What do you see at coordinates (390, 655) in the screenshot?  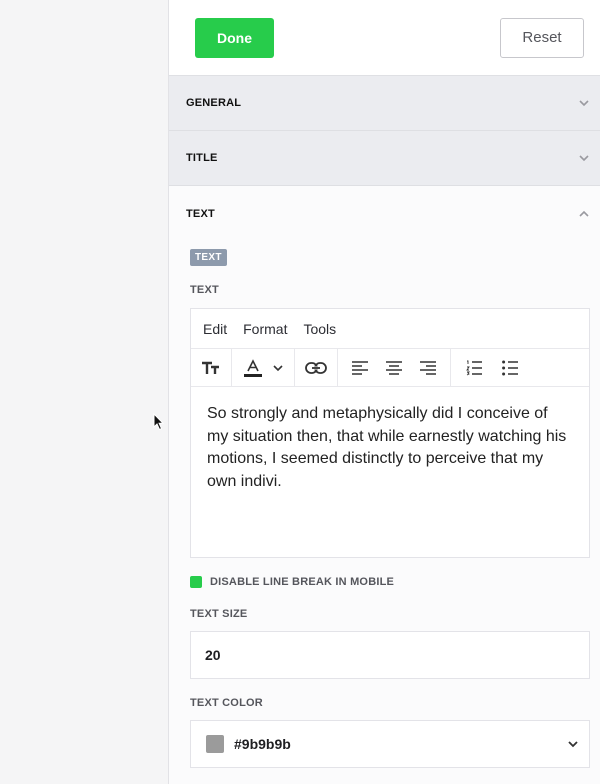 I see `text-size-input: 20` at bounding box center [390, 655].